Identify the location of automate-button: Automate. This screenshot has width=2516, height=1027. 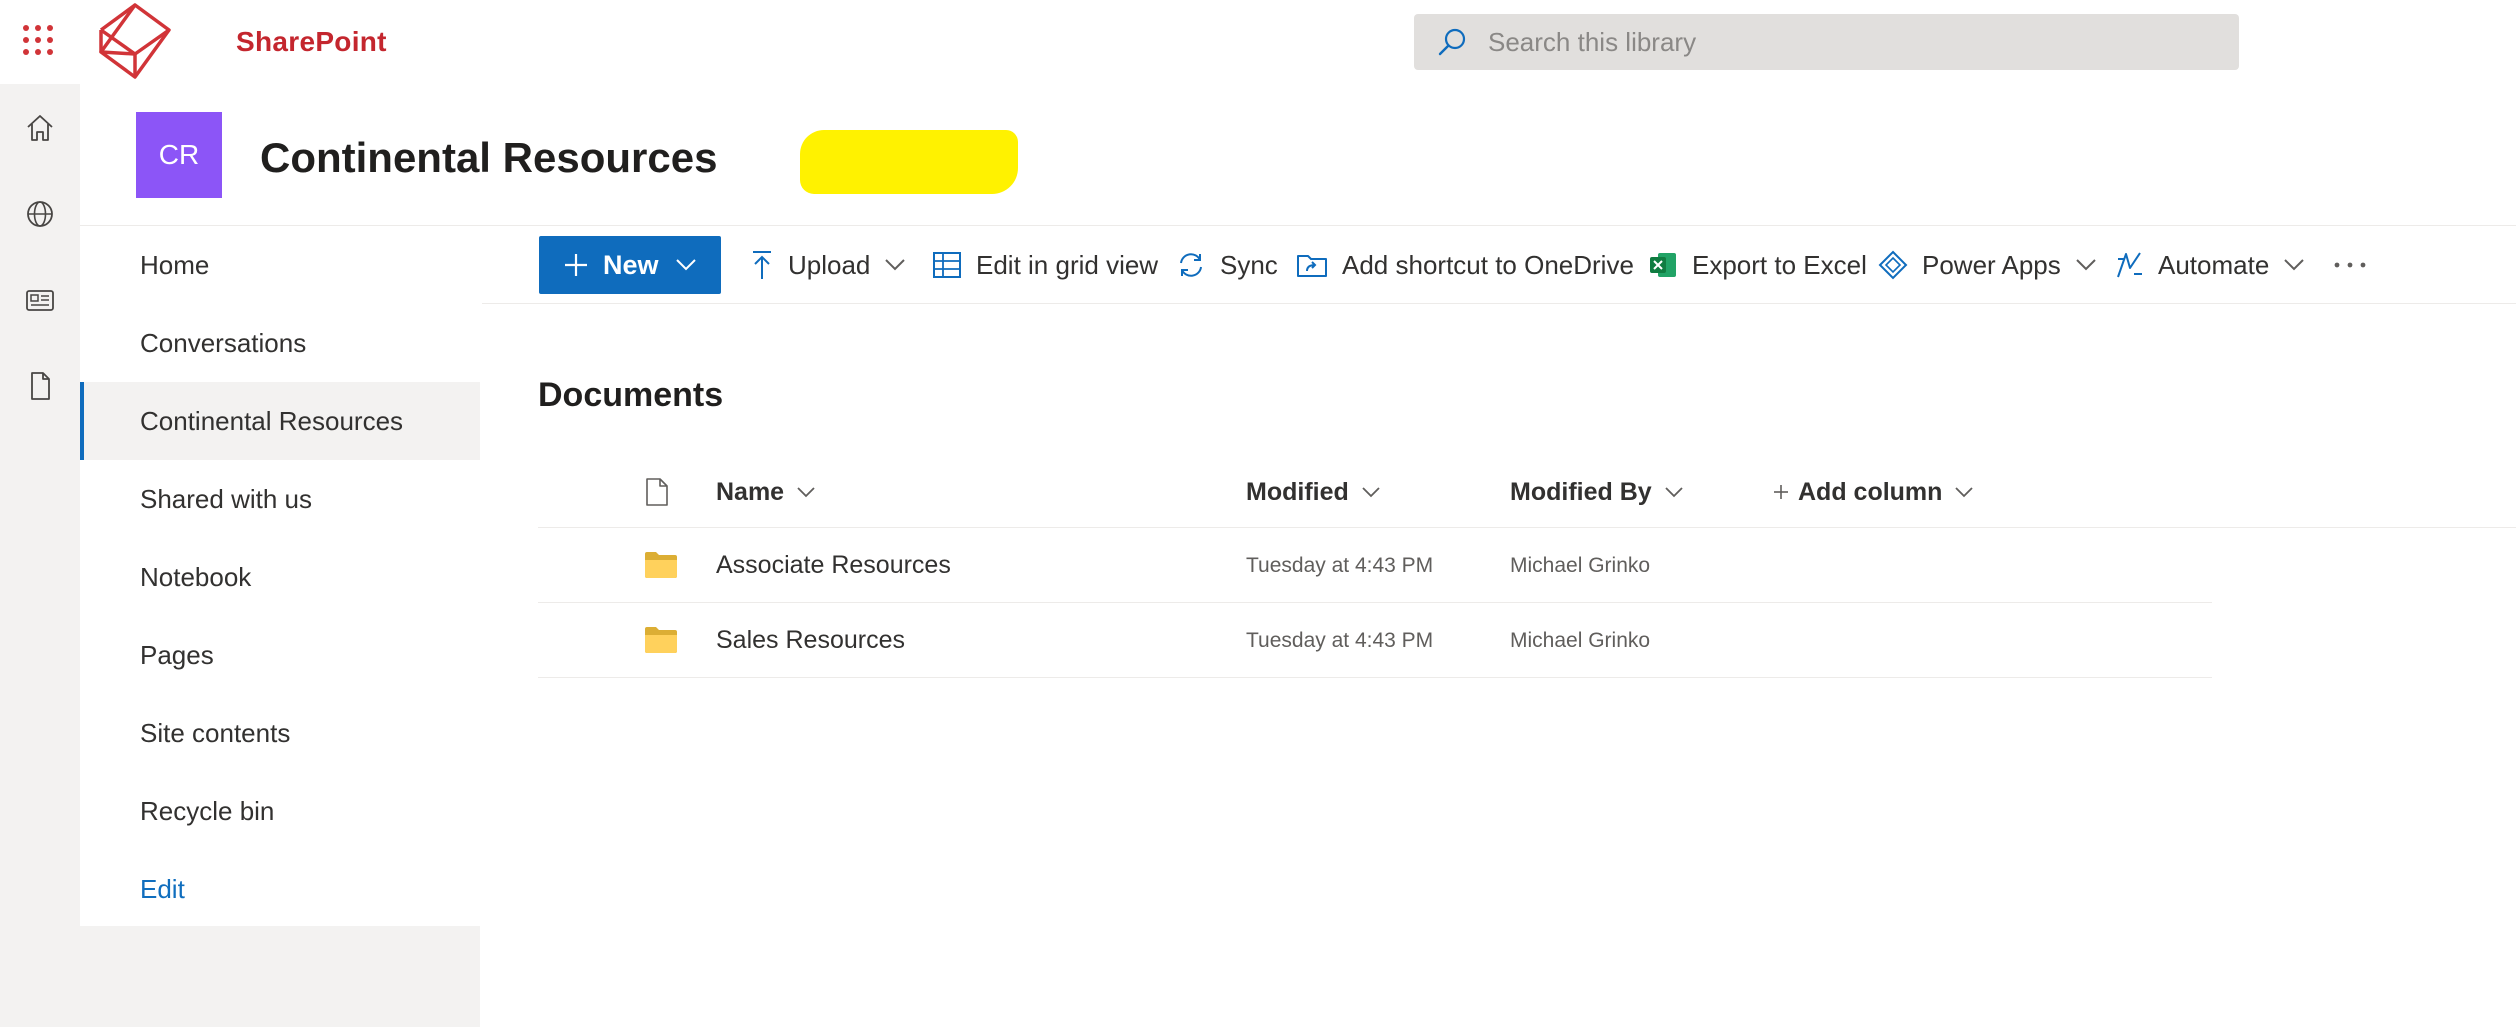
(2209, 265).